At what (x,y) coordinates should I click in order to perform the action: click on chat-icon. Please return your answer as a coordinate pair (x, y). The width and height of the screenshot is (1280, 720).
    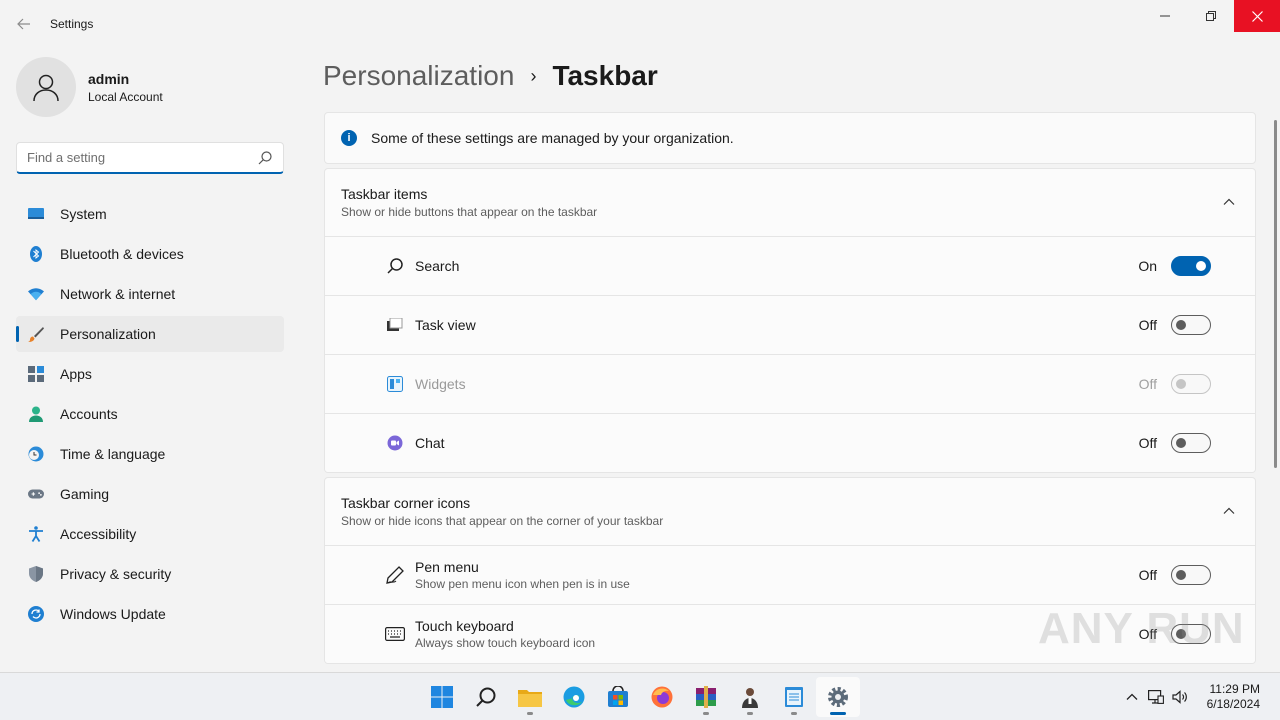
    Looking at the image, I should click on (395, 443).